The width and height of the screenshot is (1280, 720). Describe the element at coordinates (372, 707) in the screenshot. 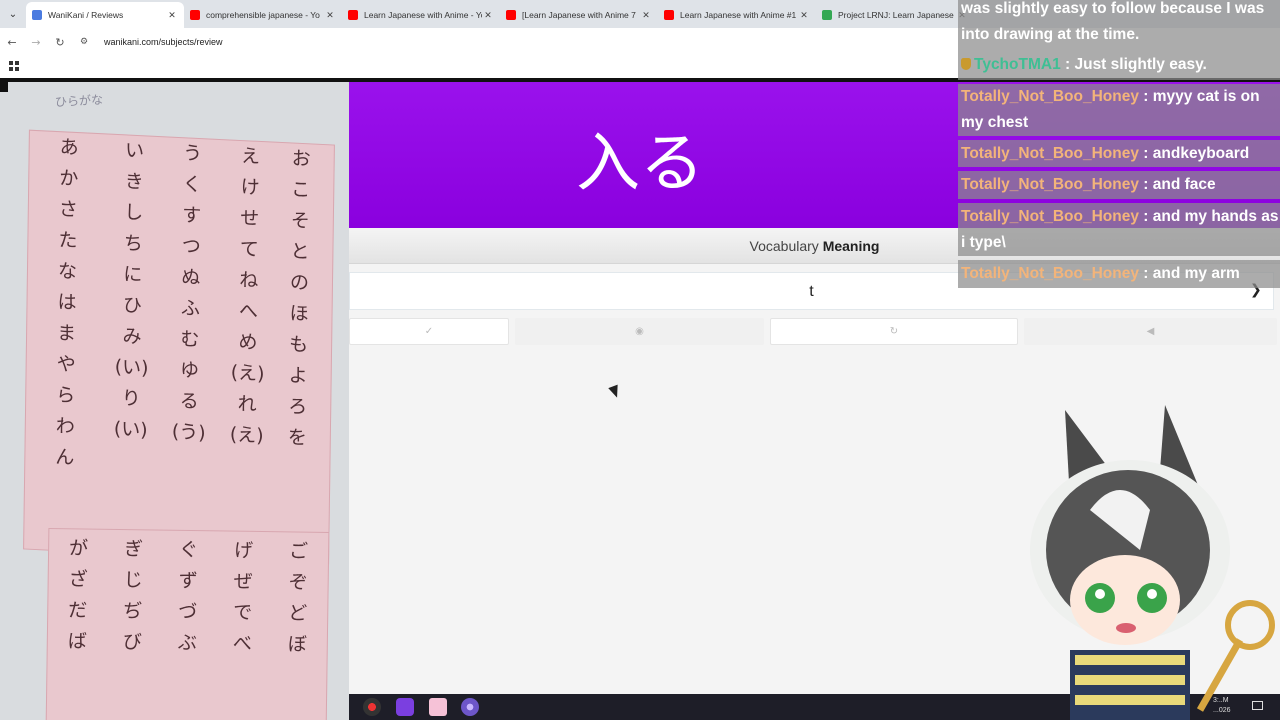

I see `obs-icon` at that location.